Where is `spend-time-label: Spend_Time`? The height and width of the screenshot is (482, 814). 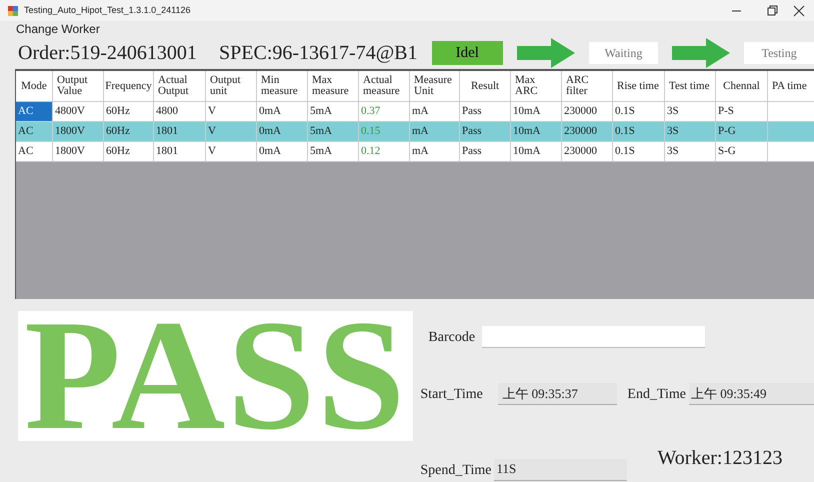
spend-time-label: Spend_Time is located at coordinates (456, 471).